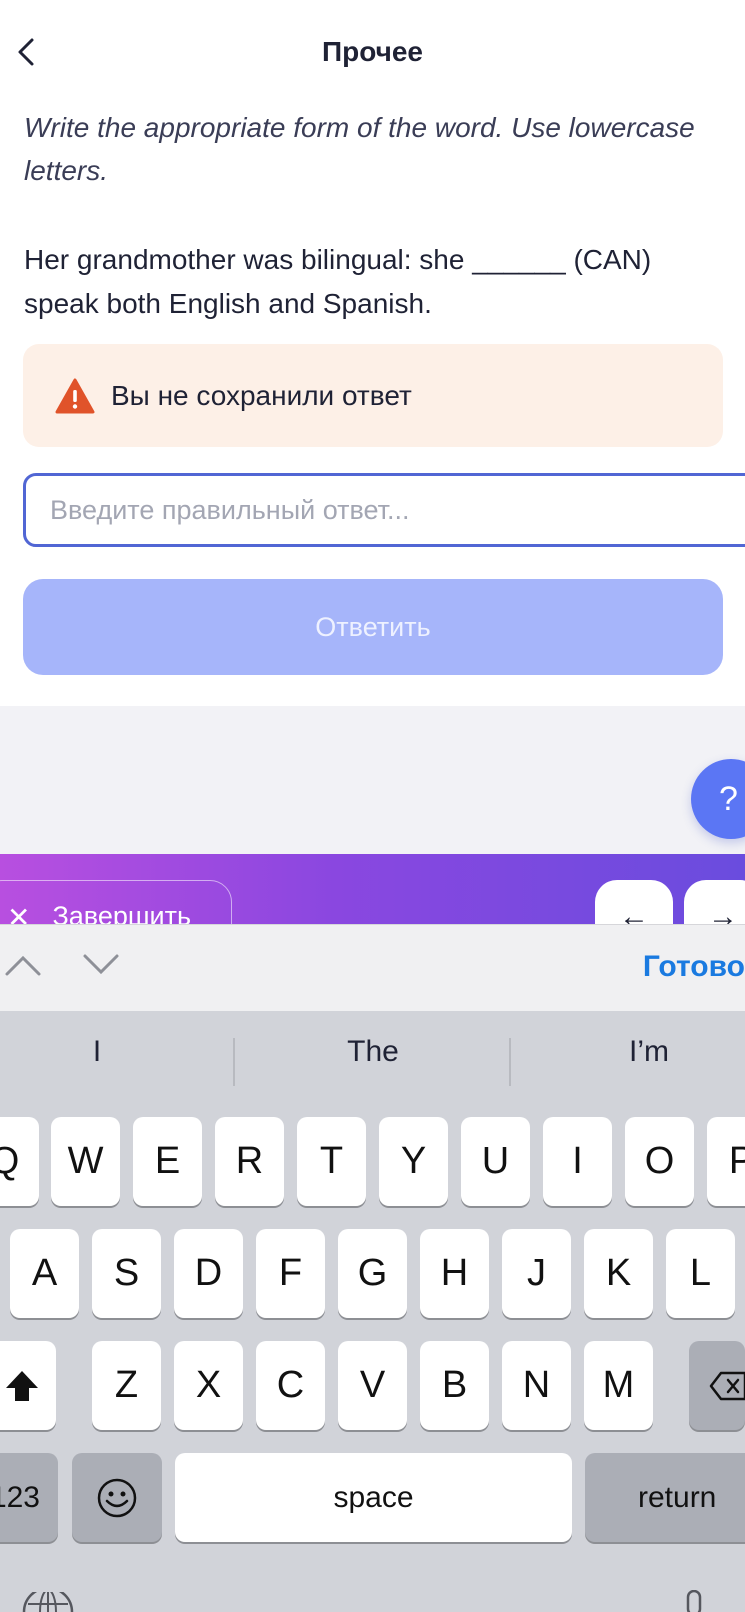 The height and width of the screenshot is (1612, 745). I want to click on backspace-key, so click(717, 1385).